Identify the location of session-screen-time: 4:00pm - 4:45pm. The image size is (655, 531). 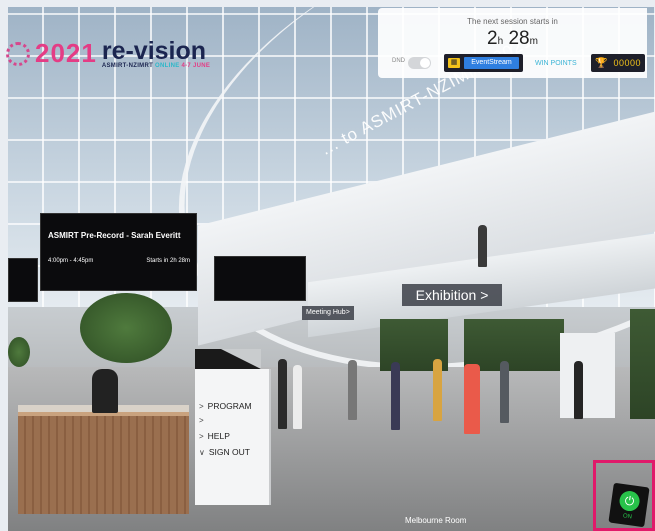
(71, 261).